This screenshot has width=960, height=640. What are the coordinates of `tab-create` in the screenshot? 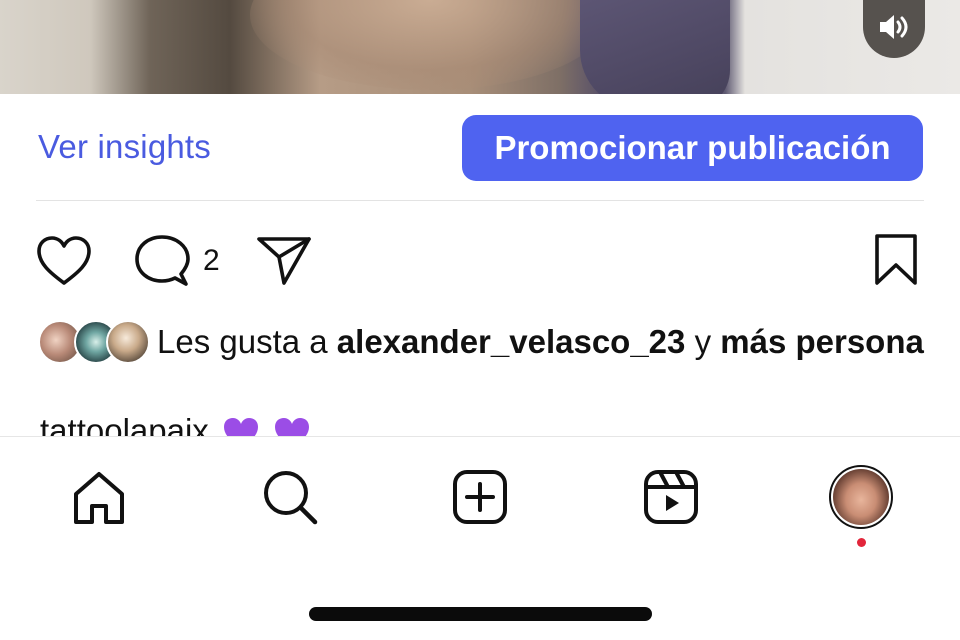 It's located at (480, 497).